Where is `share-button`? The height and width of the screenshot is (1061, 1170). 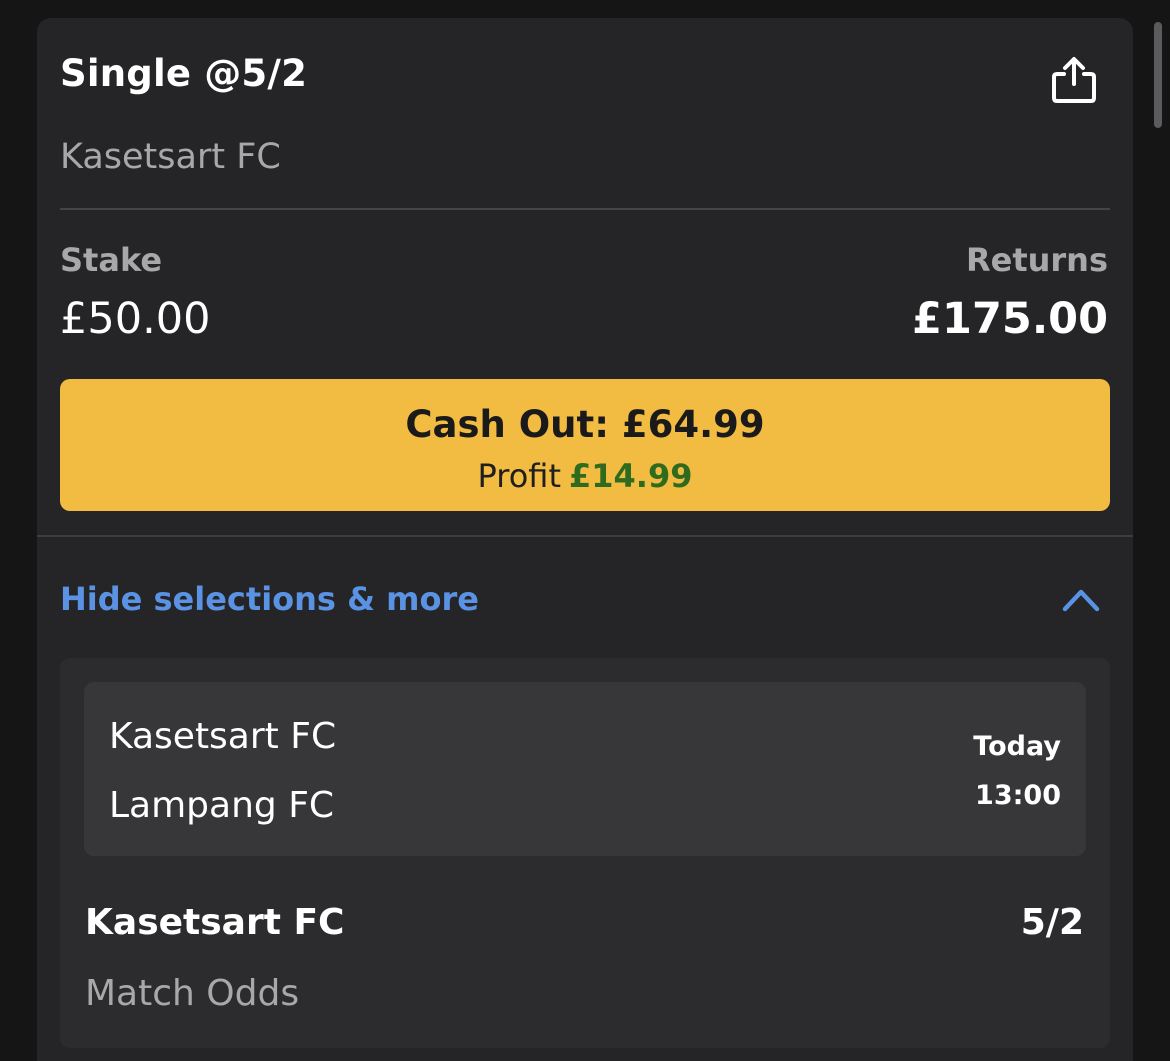 share-button is located at coordinates (1074, 80).